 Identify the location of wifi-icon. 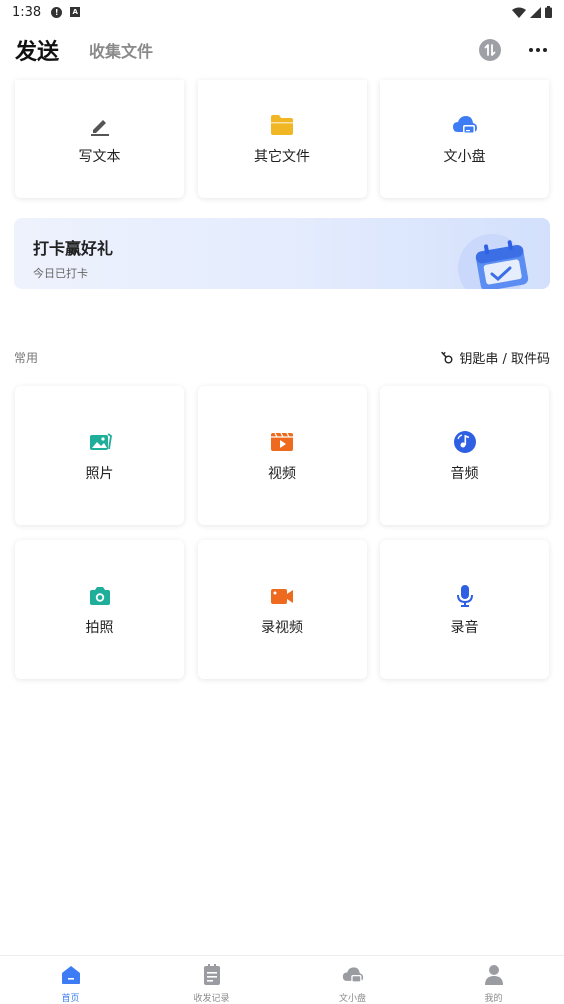
(519, 12).